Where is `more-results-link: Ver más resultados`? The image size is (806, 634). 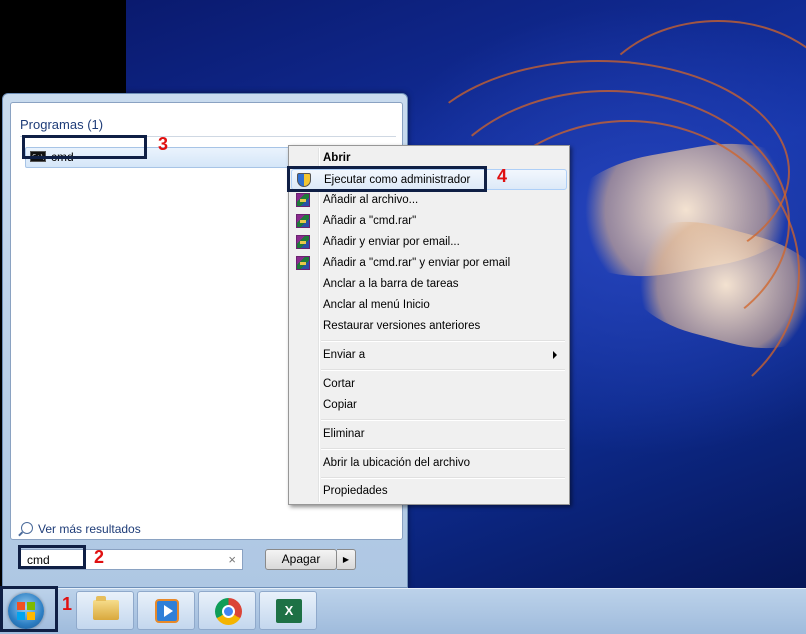 more-results-link: Ver más resultados is located at coordinates (81, 529).